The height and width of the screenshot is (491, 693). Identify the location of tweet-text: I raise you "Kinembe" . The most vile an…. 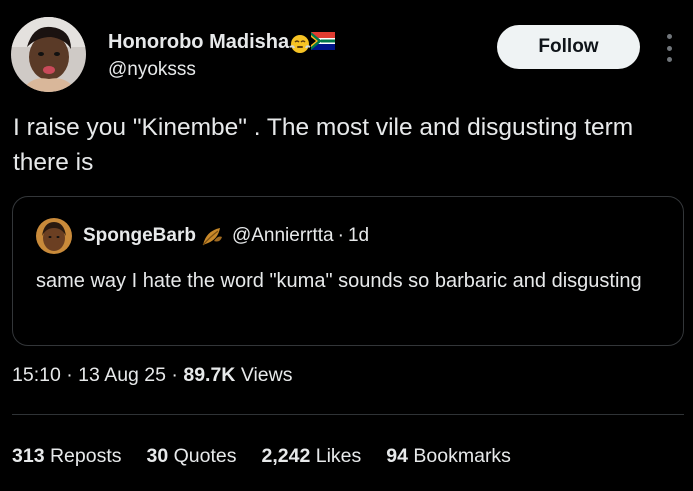
(323, 145).